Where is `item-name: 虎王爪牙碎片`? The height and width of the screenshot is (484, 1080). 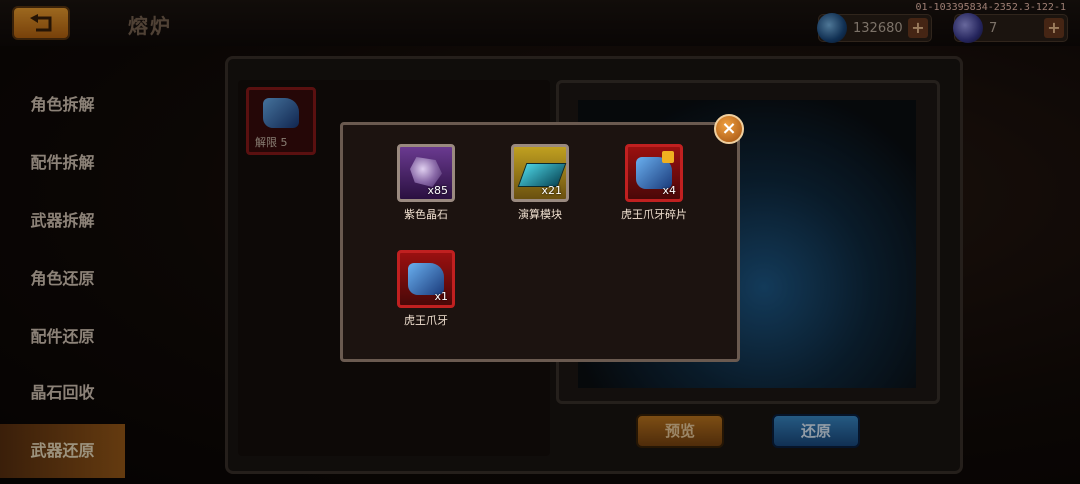 item-name: 虎王爪牙碎片 is located at coordinates (654, 214).